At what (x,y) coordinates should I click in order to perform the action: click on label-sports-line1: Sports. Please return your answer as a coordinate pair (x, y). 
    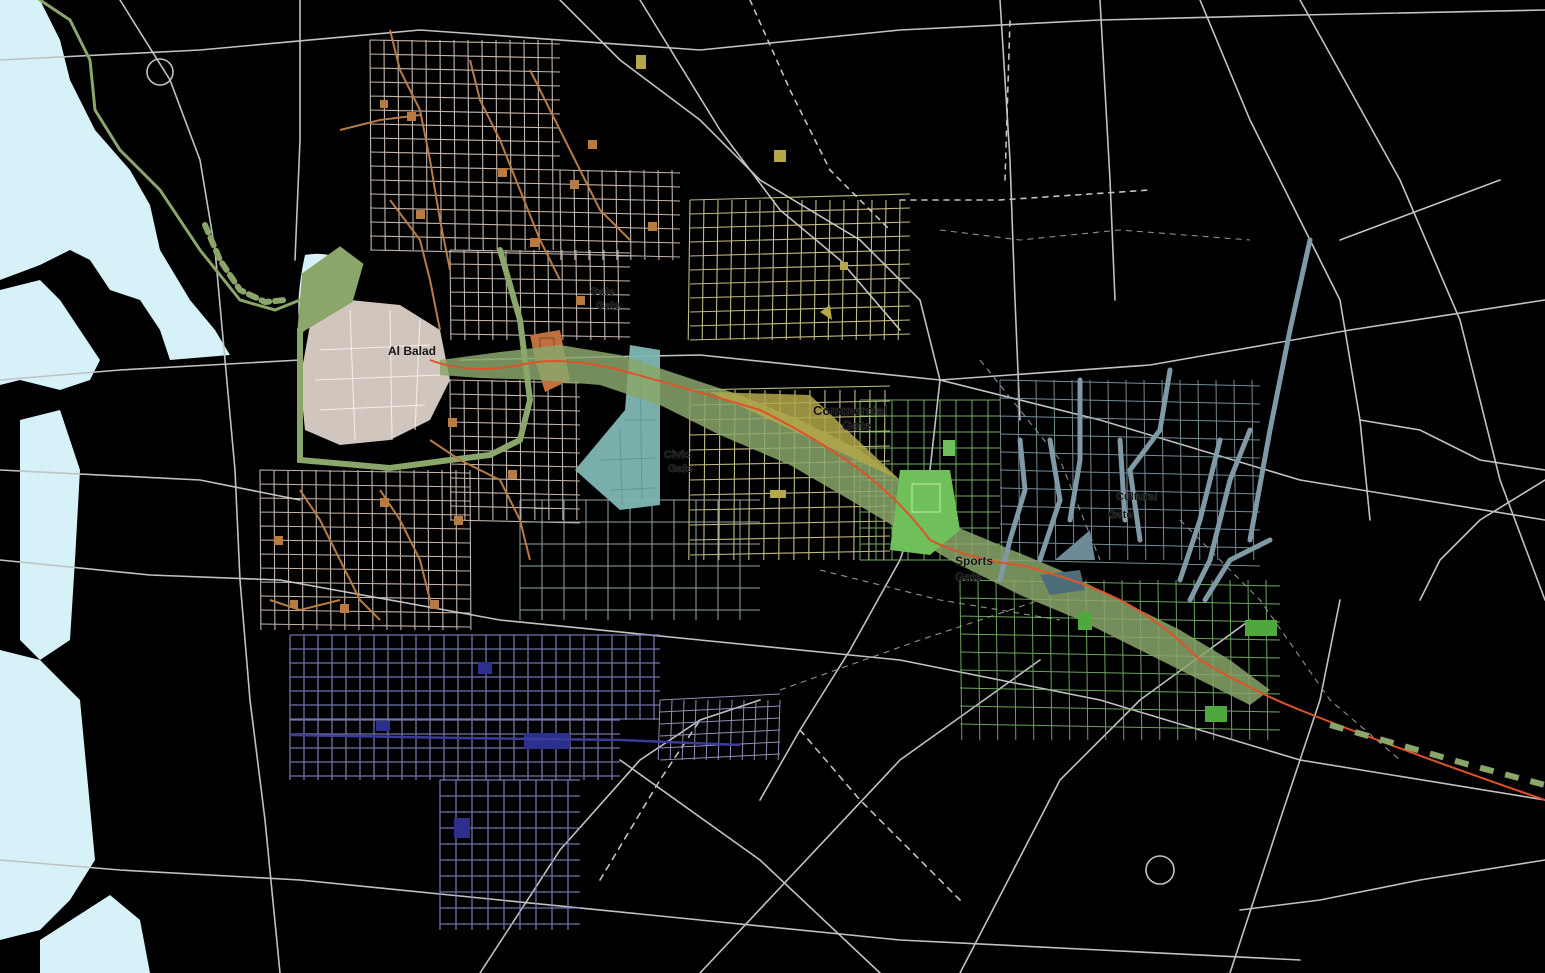
    Looking at the image, I should click on (974, 561).